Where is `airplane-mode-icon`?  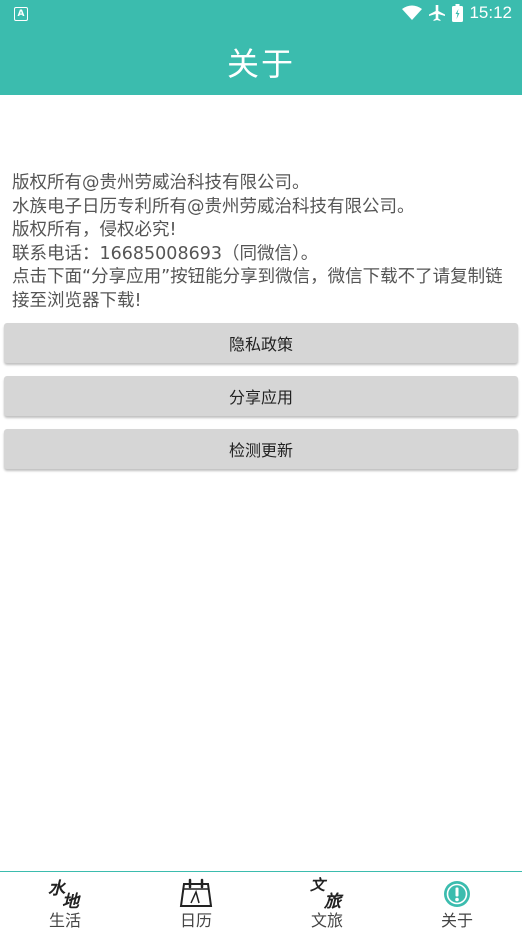
airplane-mode-icon is located at coordinates (437, 13).